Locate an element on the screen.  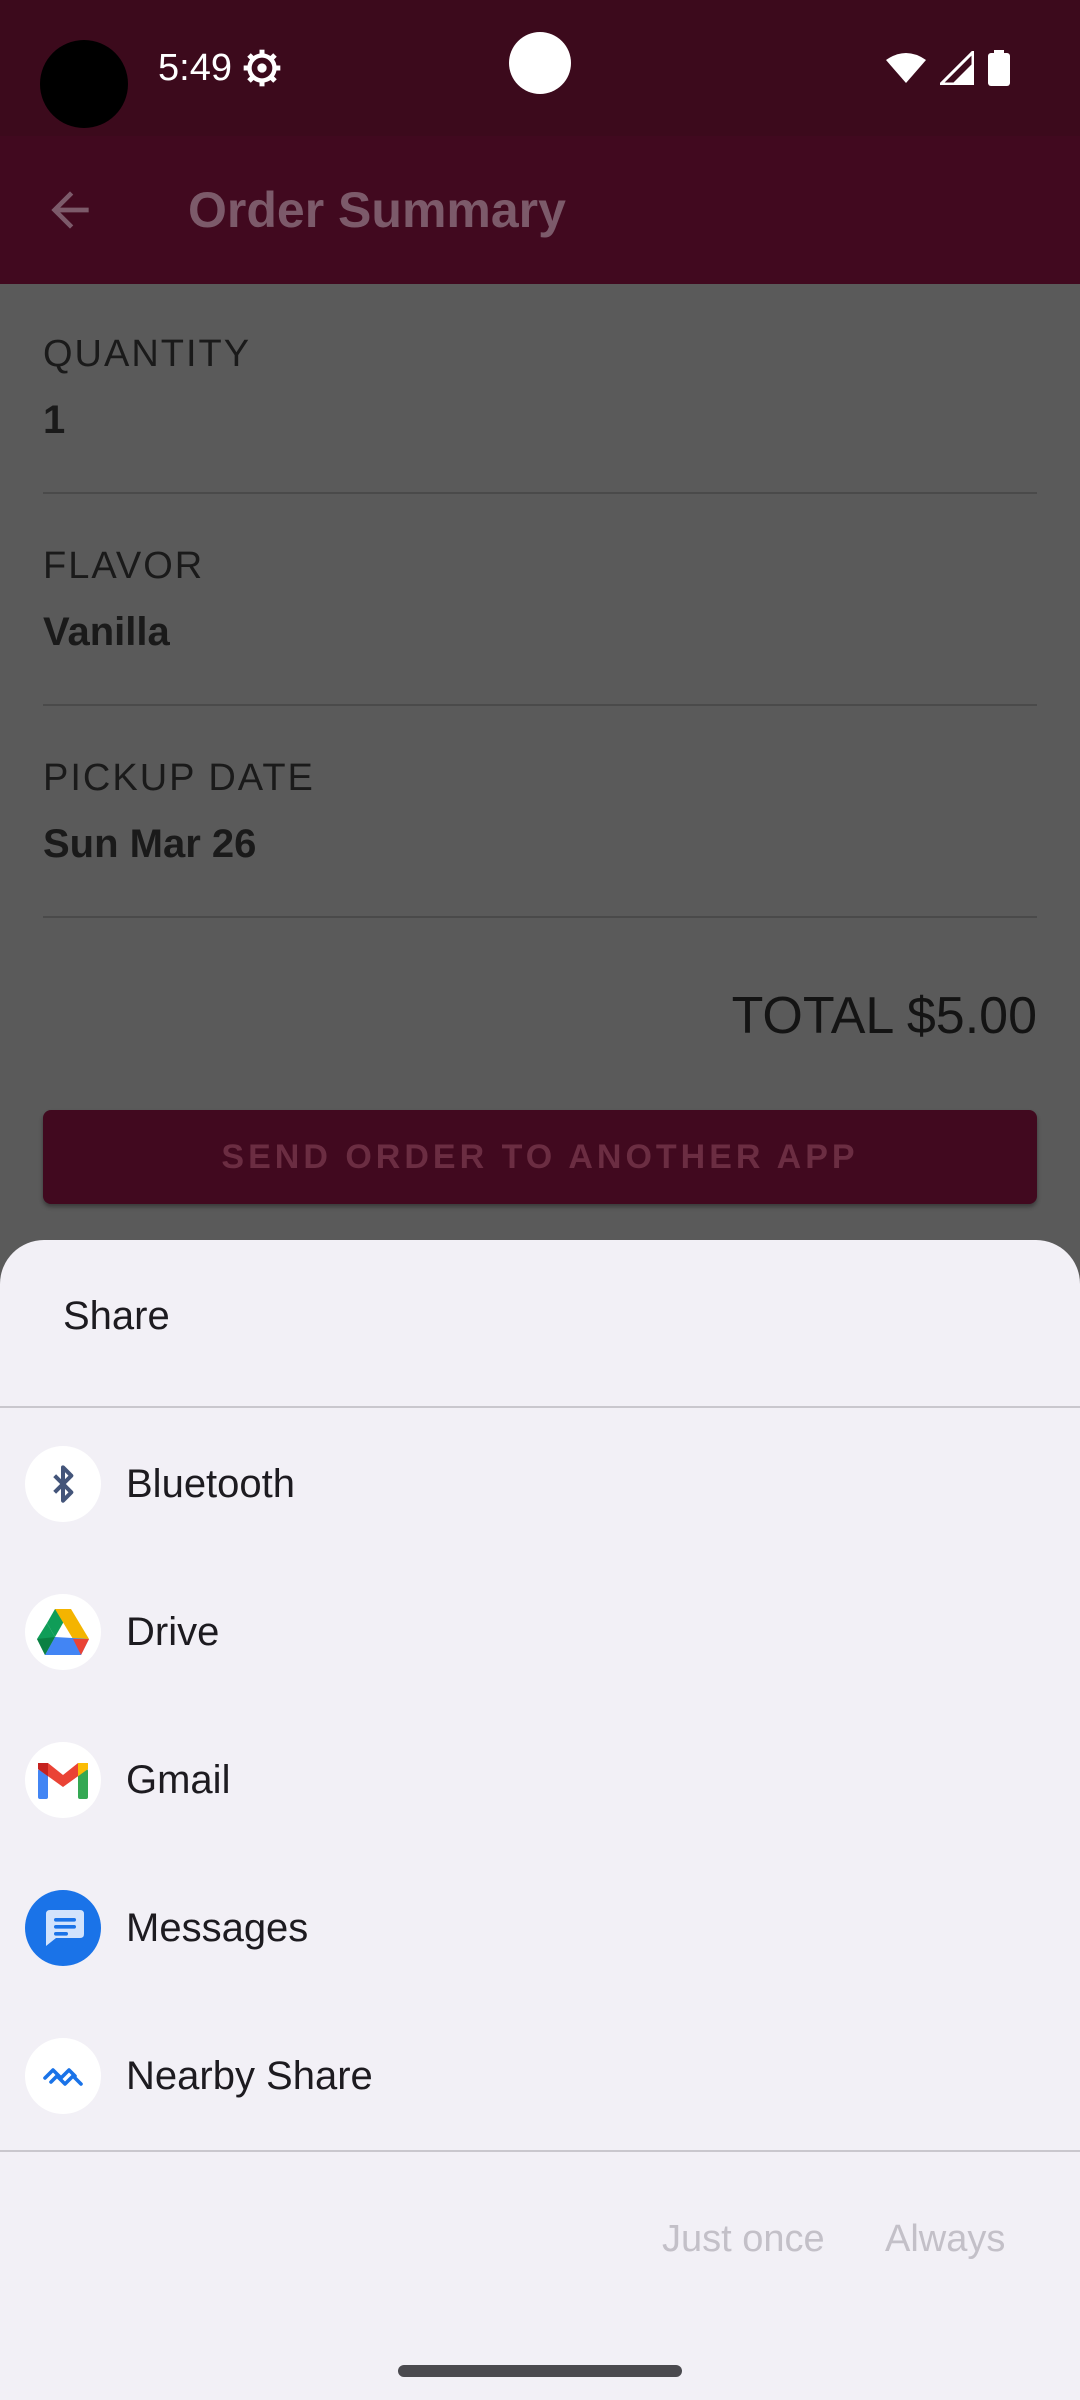
page-title: Order Summary is located at coordinates (377, 210).